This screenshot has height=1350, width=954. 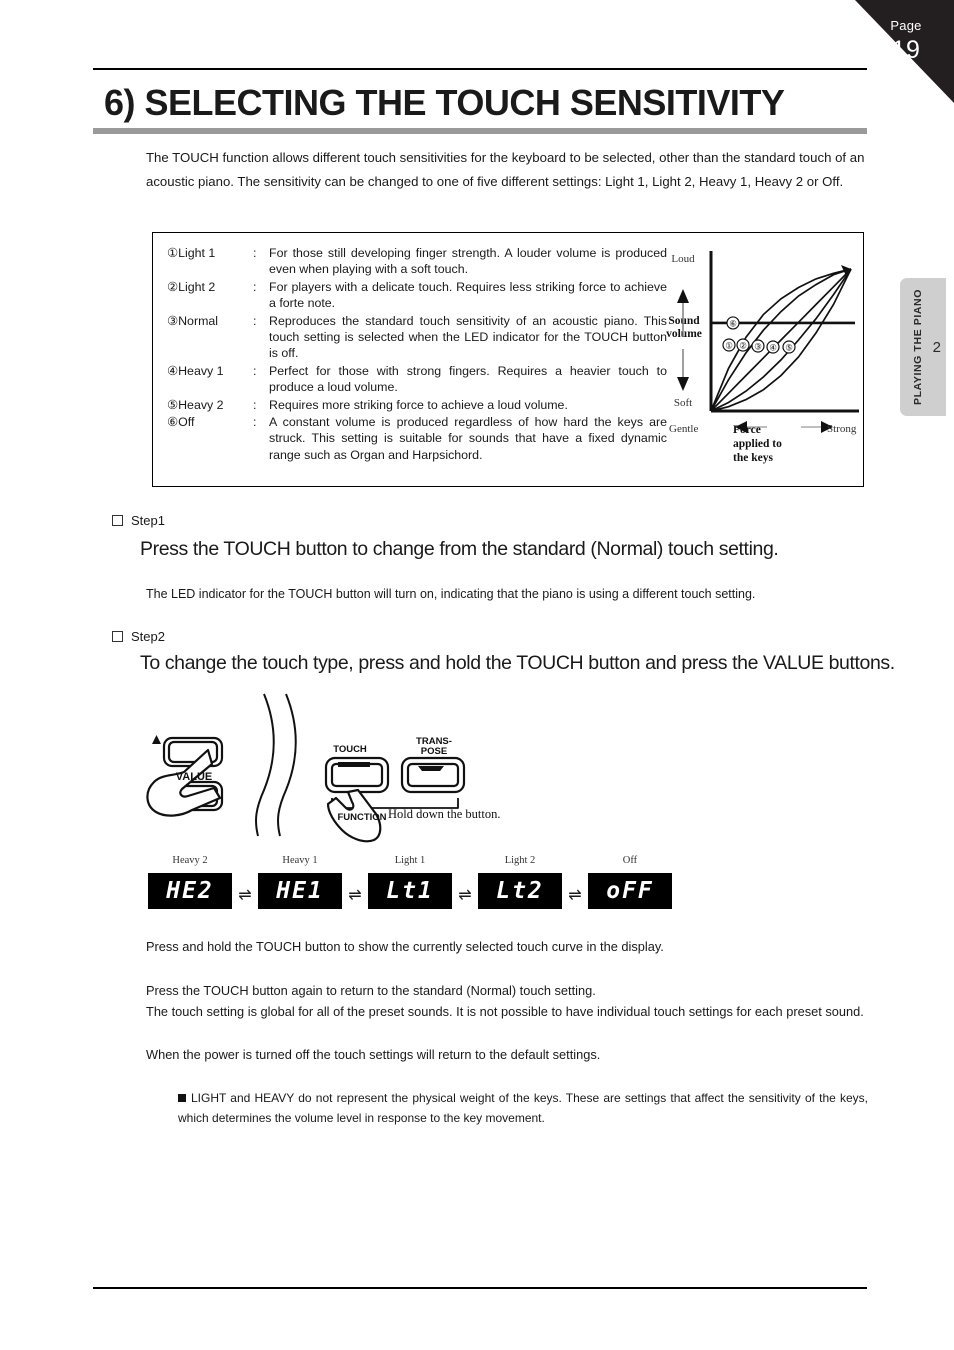 I want to click on page-title: 6) SELECTING THE TOUCH SENSITIVITY, so click(x=444, y=102).